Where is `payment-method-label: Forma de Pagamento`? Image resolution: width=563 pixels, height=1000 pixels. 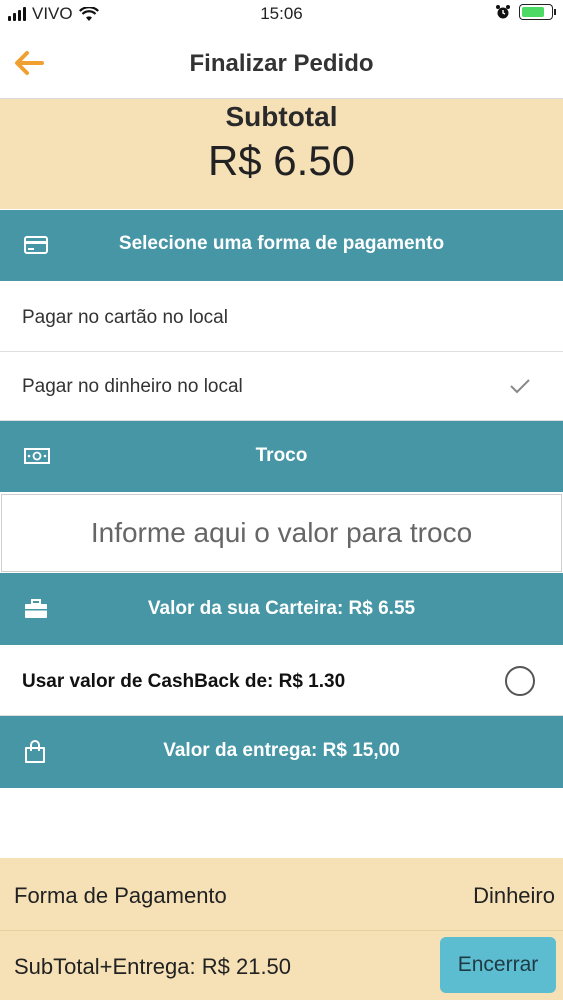
payment-method-label: Forma de Pagamento is located at coordinates (120, 895).